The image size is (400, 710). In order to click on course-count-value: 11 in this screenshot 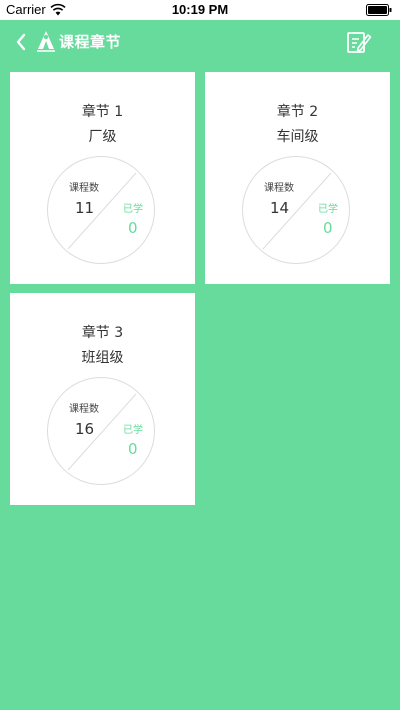, I will do `click(85, 208)`.